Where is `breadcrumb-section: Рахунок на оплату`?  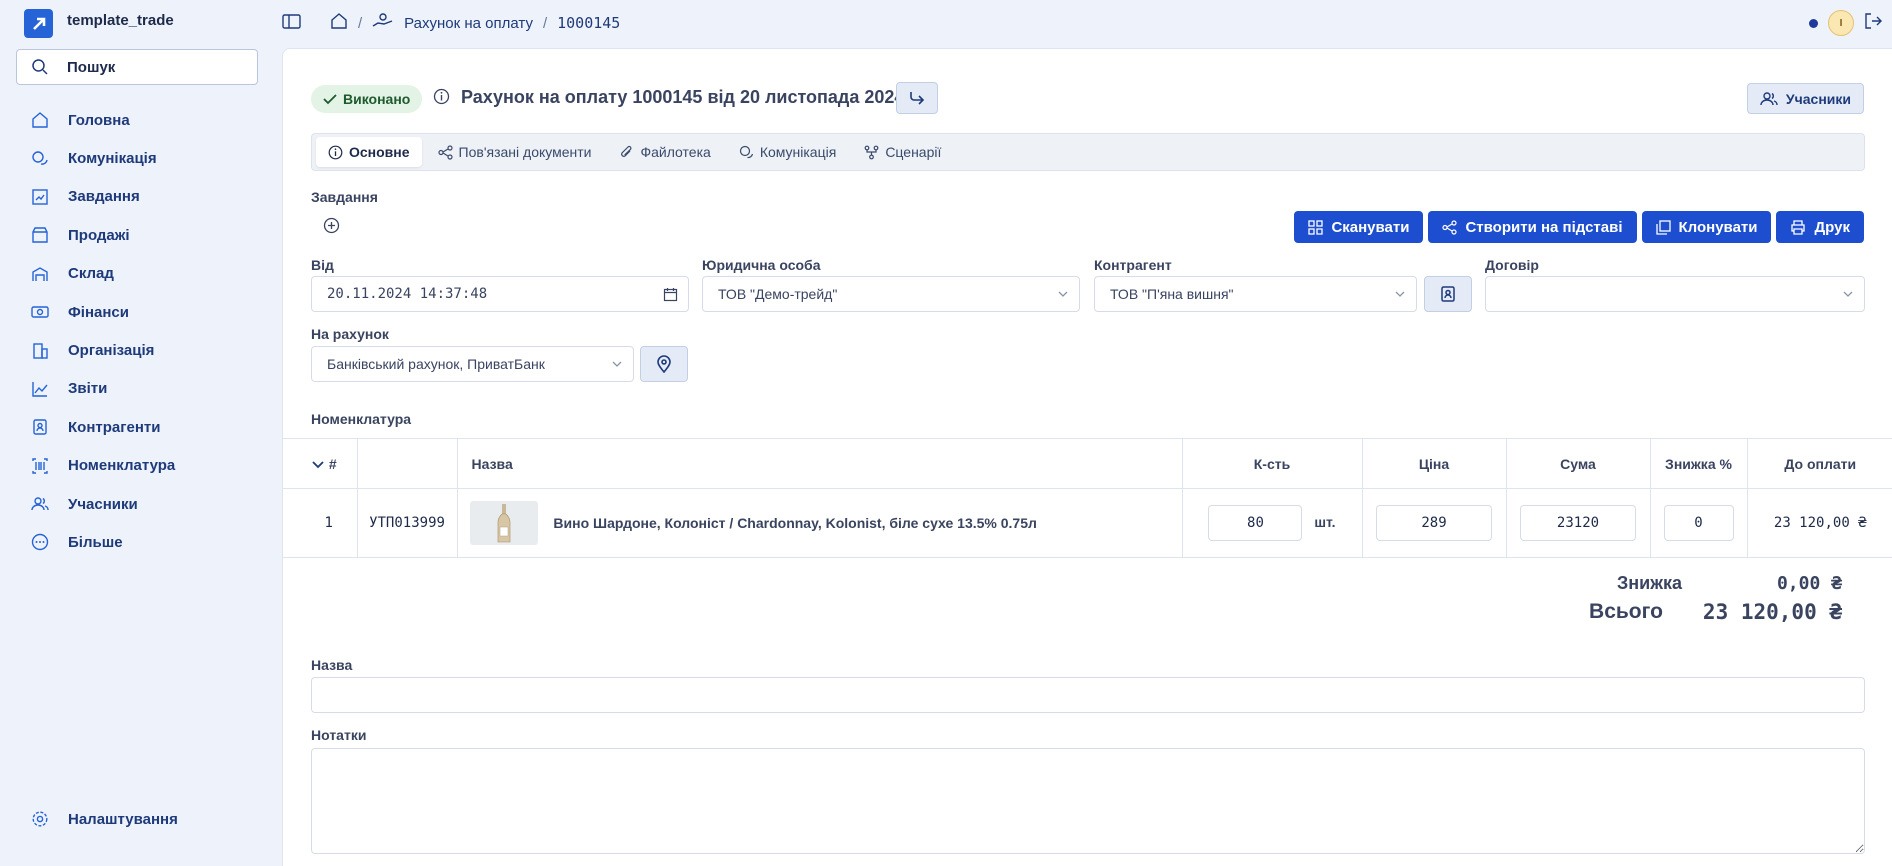 breadcrumb-section: Рахунок на оплату is located at coordinates (468, 23).